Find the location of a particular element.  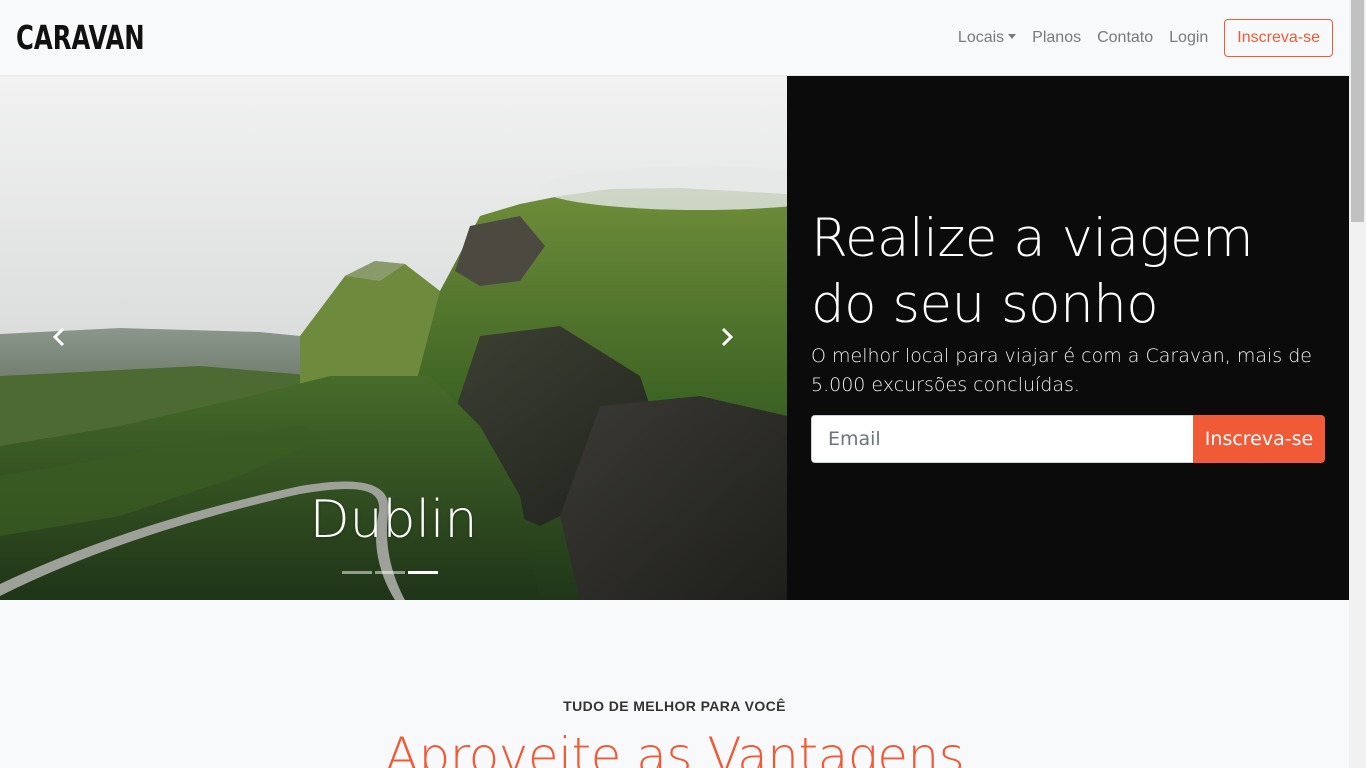

carousel-caption: Dublin is located at coordinates (393, 520).